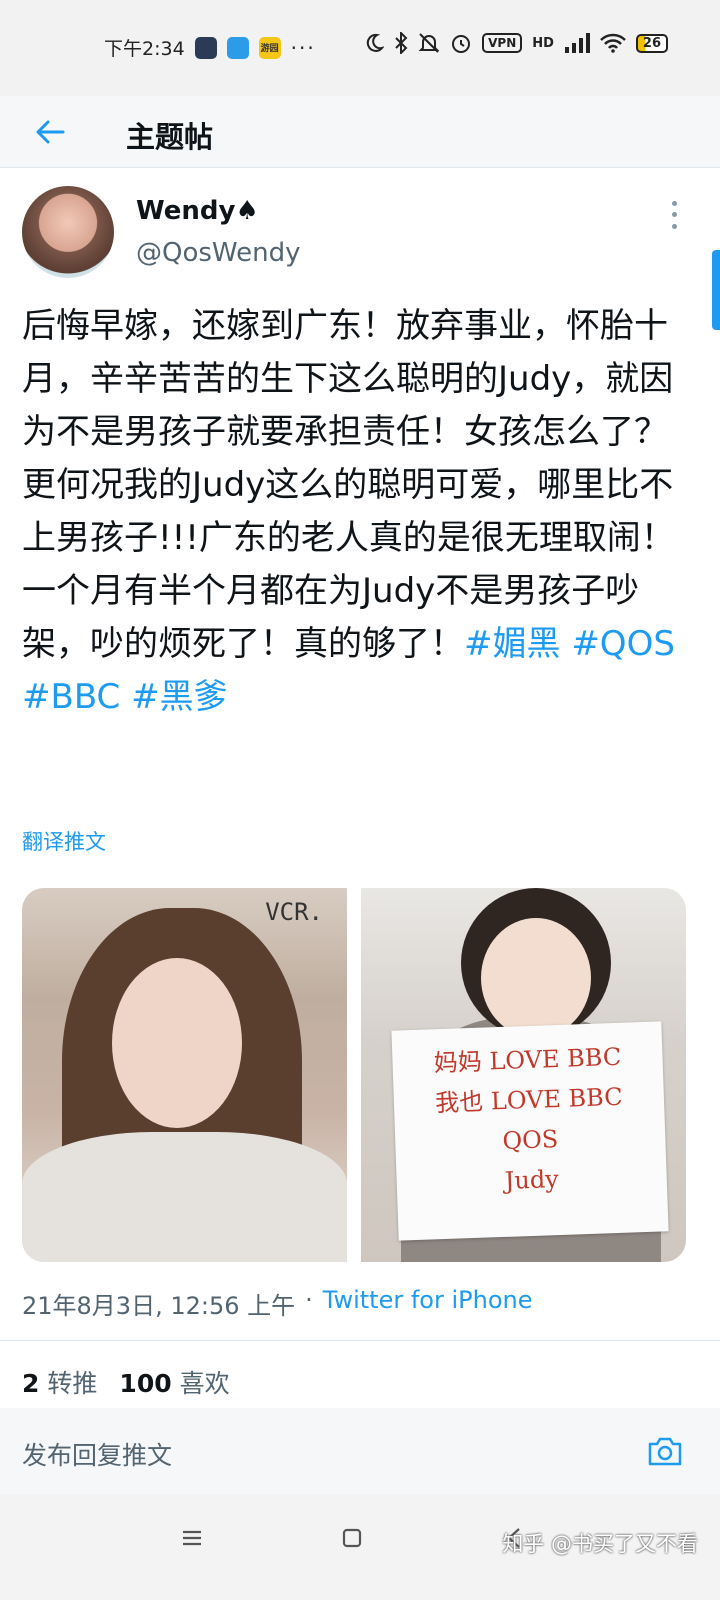 The height and width of the screenshot is (1600, 720). Describe the element at coordinates (159, 1306) in the screenshot. I see `tweet-timestamp: 21年8月3日, 12:56 上午` at that location.